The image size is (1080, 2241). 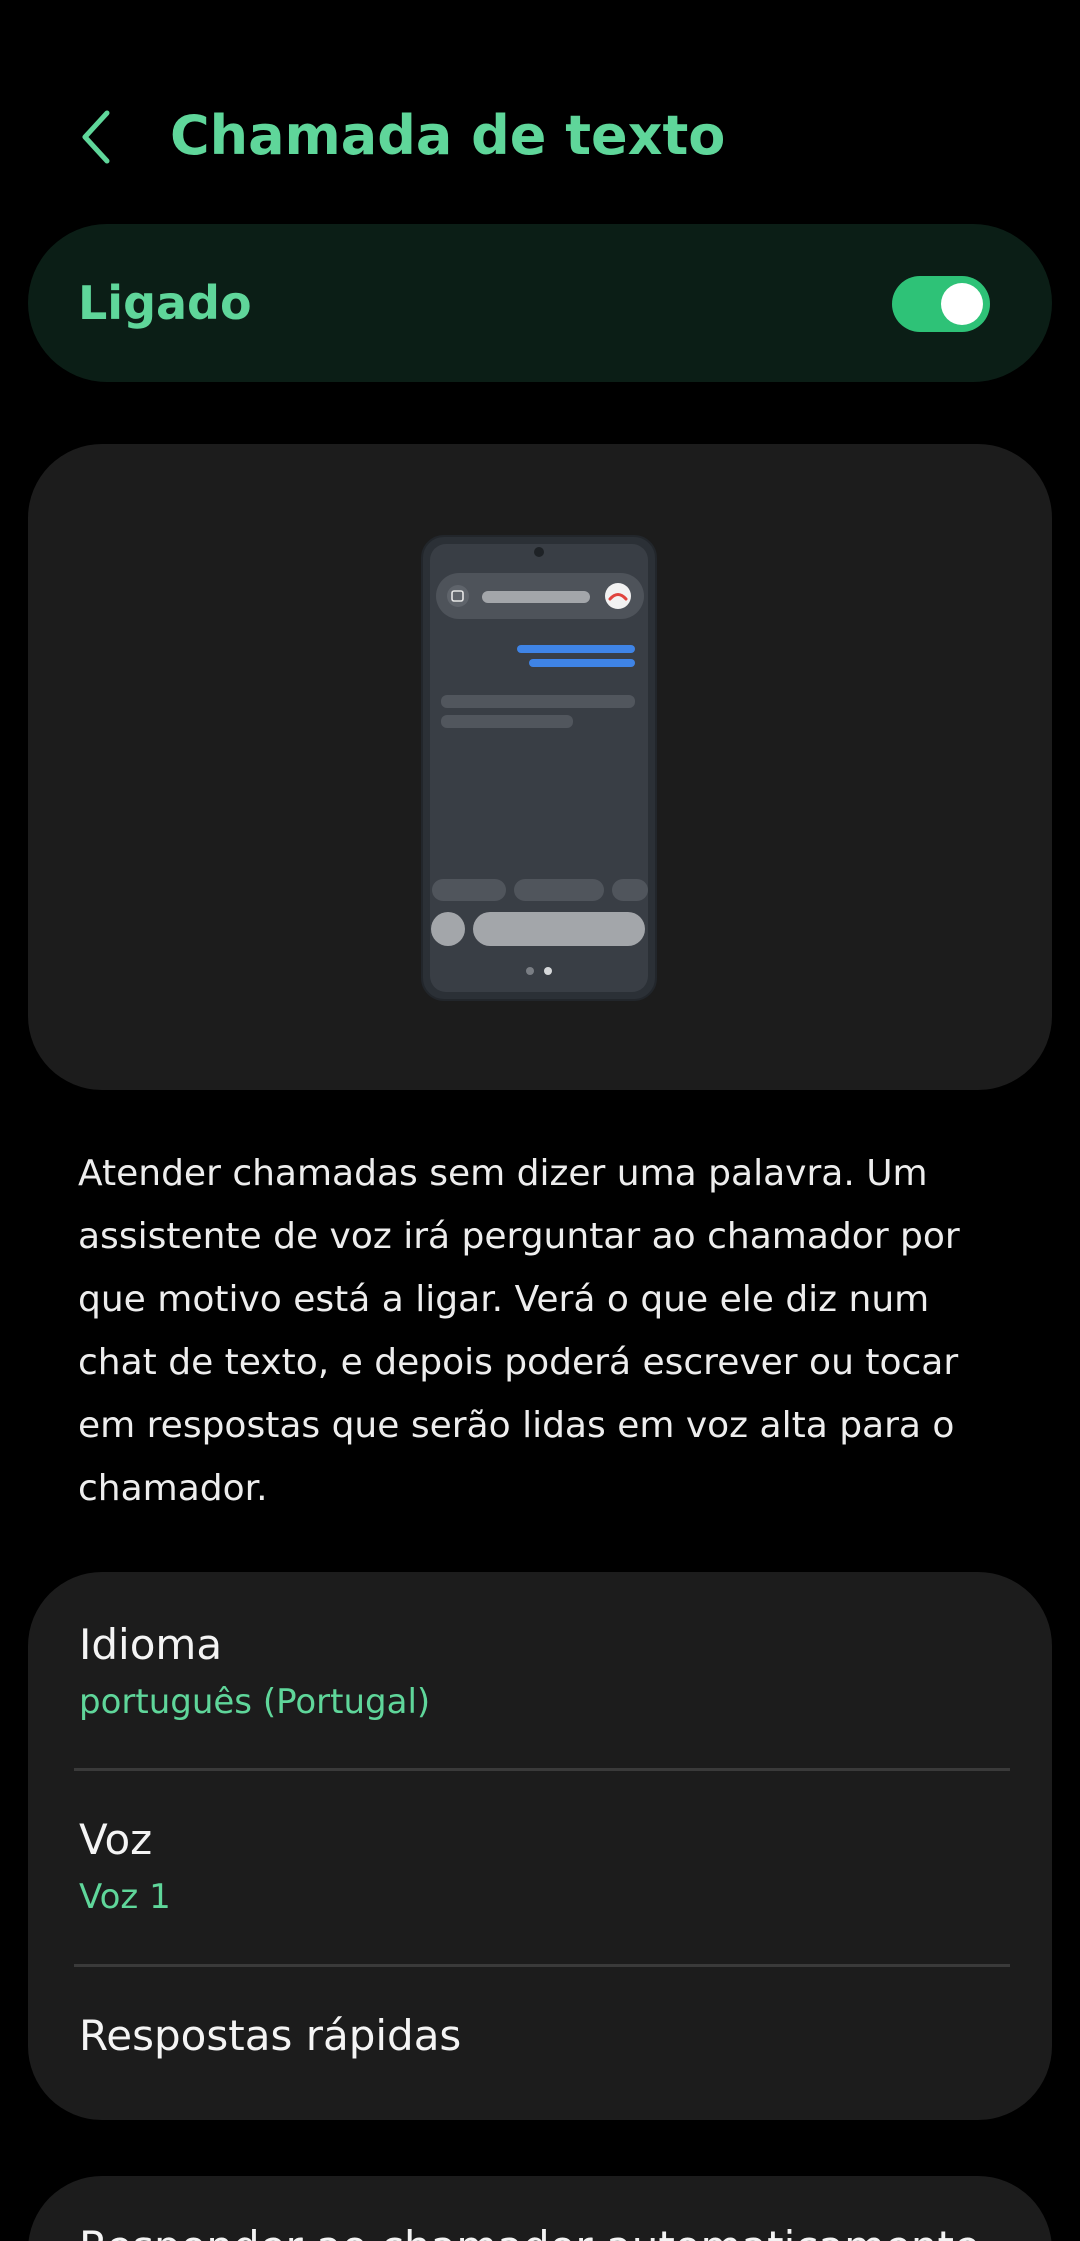 I want to click on message-input-bar, so click(x=559, y=929).